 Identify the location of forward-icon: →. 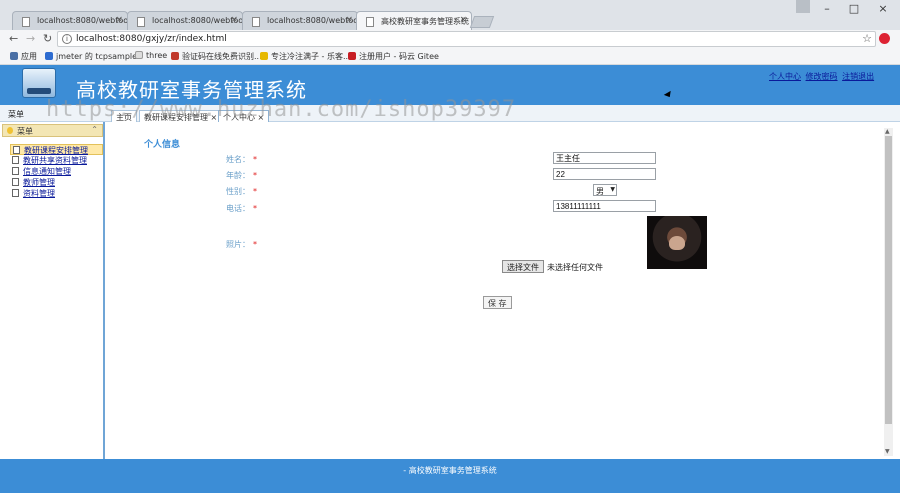
(30, 38).